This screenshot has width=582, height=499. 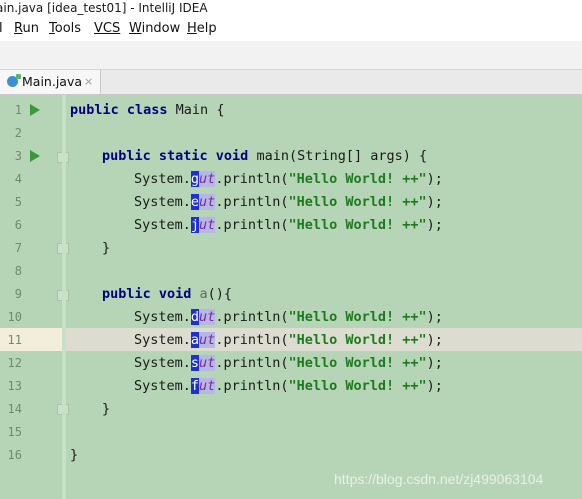 What do you see at coordinates (161, 28) in the screenshot?
I see `menu-window-label: indow` at bounding box center [161, 28].